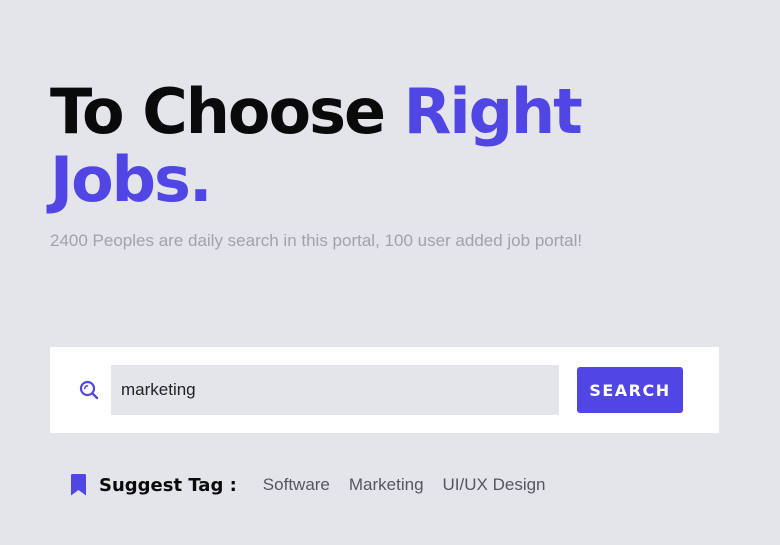 This screenshot has height=545, width=780. Describe the element at coordinates (227, 111) in the screenshot. I see `title-text: To Choose` at that location.